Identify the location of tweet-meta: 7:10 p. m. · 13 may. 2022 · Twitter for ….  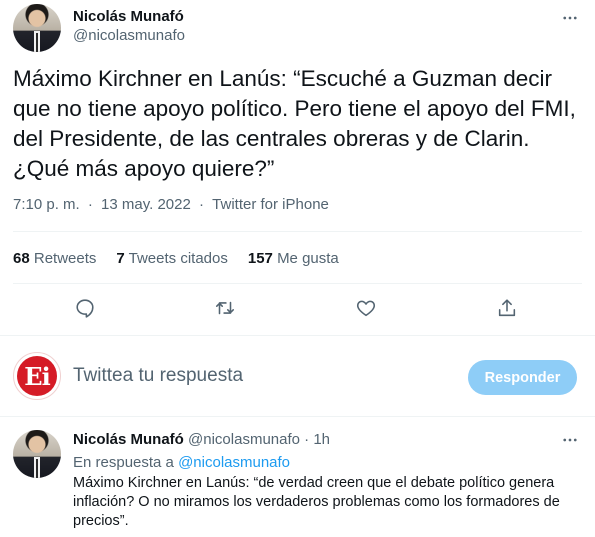
(171, 204).